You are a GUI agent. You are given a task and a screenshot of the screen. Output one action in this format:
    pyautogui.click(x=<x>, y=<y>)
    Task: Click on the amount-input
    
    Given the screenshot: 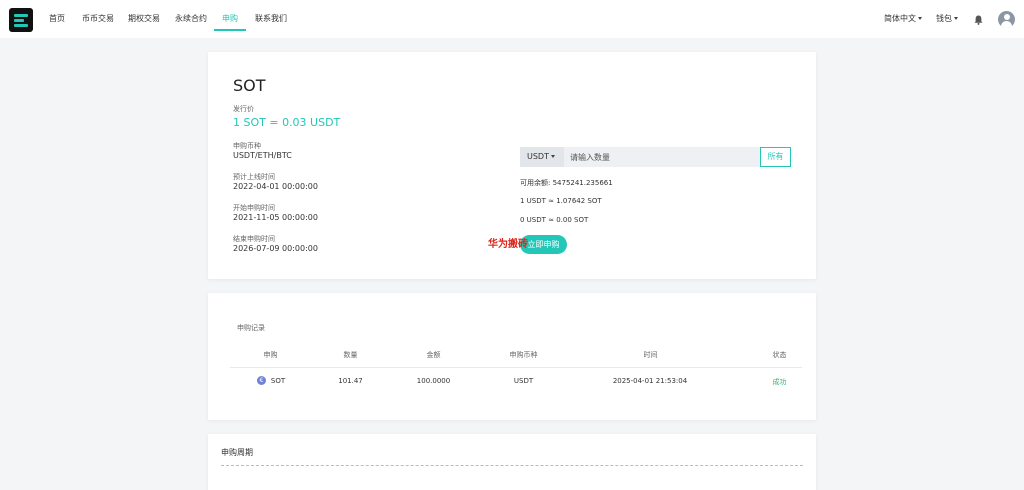 What is the action you would take?
    pyautogui.click(x=662, y=157)
    